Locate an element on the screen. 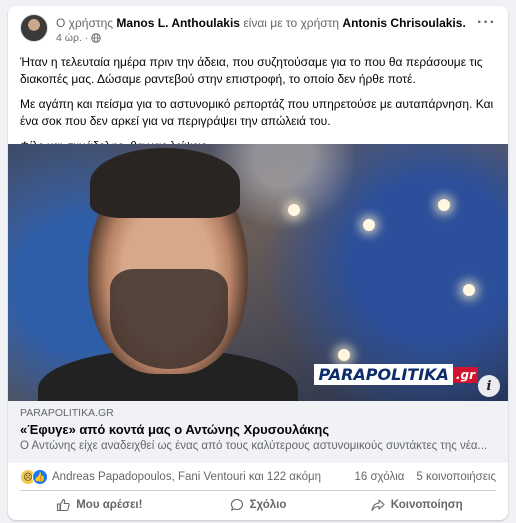 The height and width of the screenshot is (523, 516). person-hair is located at coordinates (165, 183).